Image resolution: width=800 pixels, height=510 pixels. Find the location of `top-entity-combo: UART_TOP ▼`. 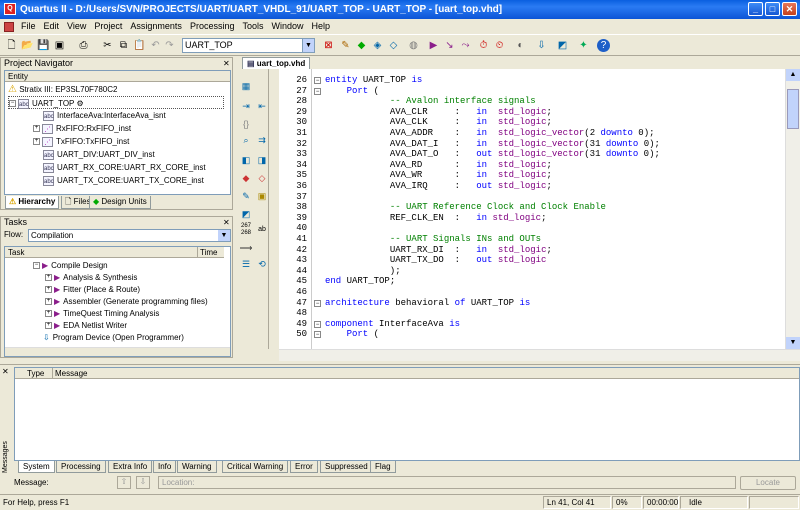

top-entity-combo: UART_TOP ▼ is located at coordinates (248, 45).